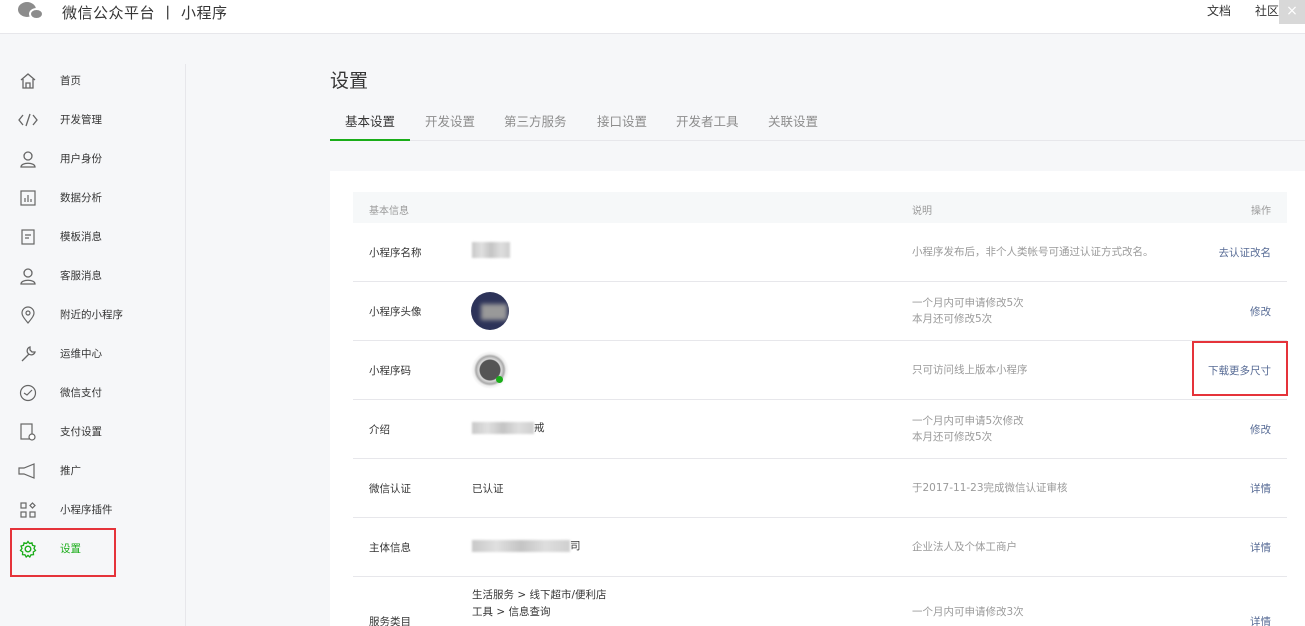 This screenshot has width=1305, height=626. I want to click on sidebar-item-label: 模板消息, so click(81, 237).